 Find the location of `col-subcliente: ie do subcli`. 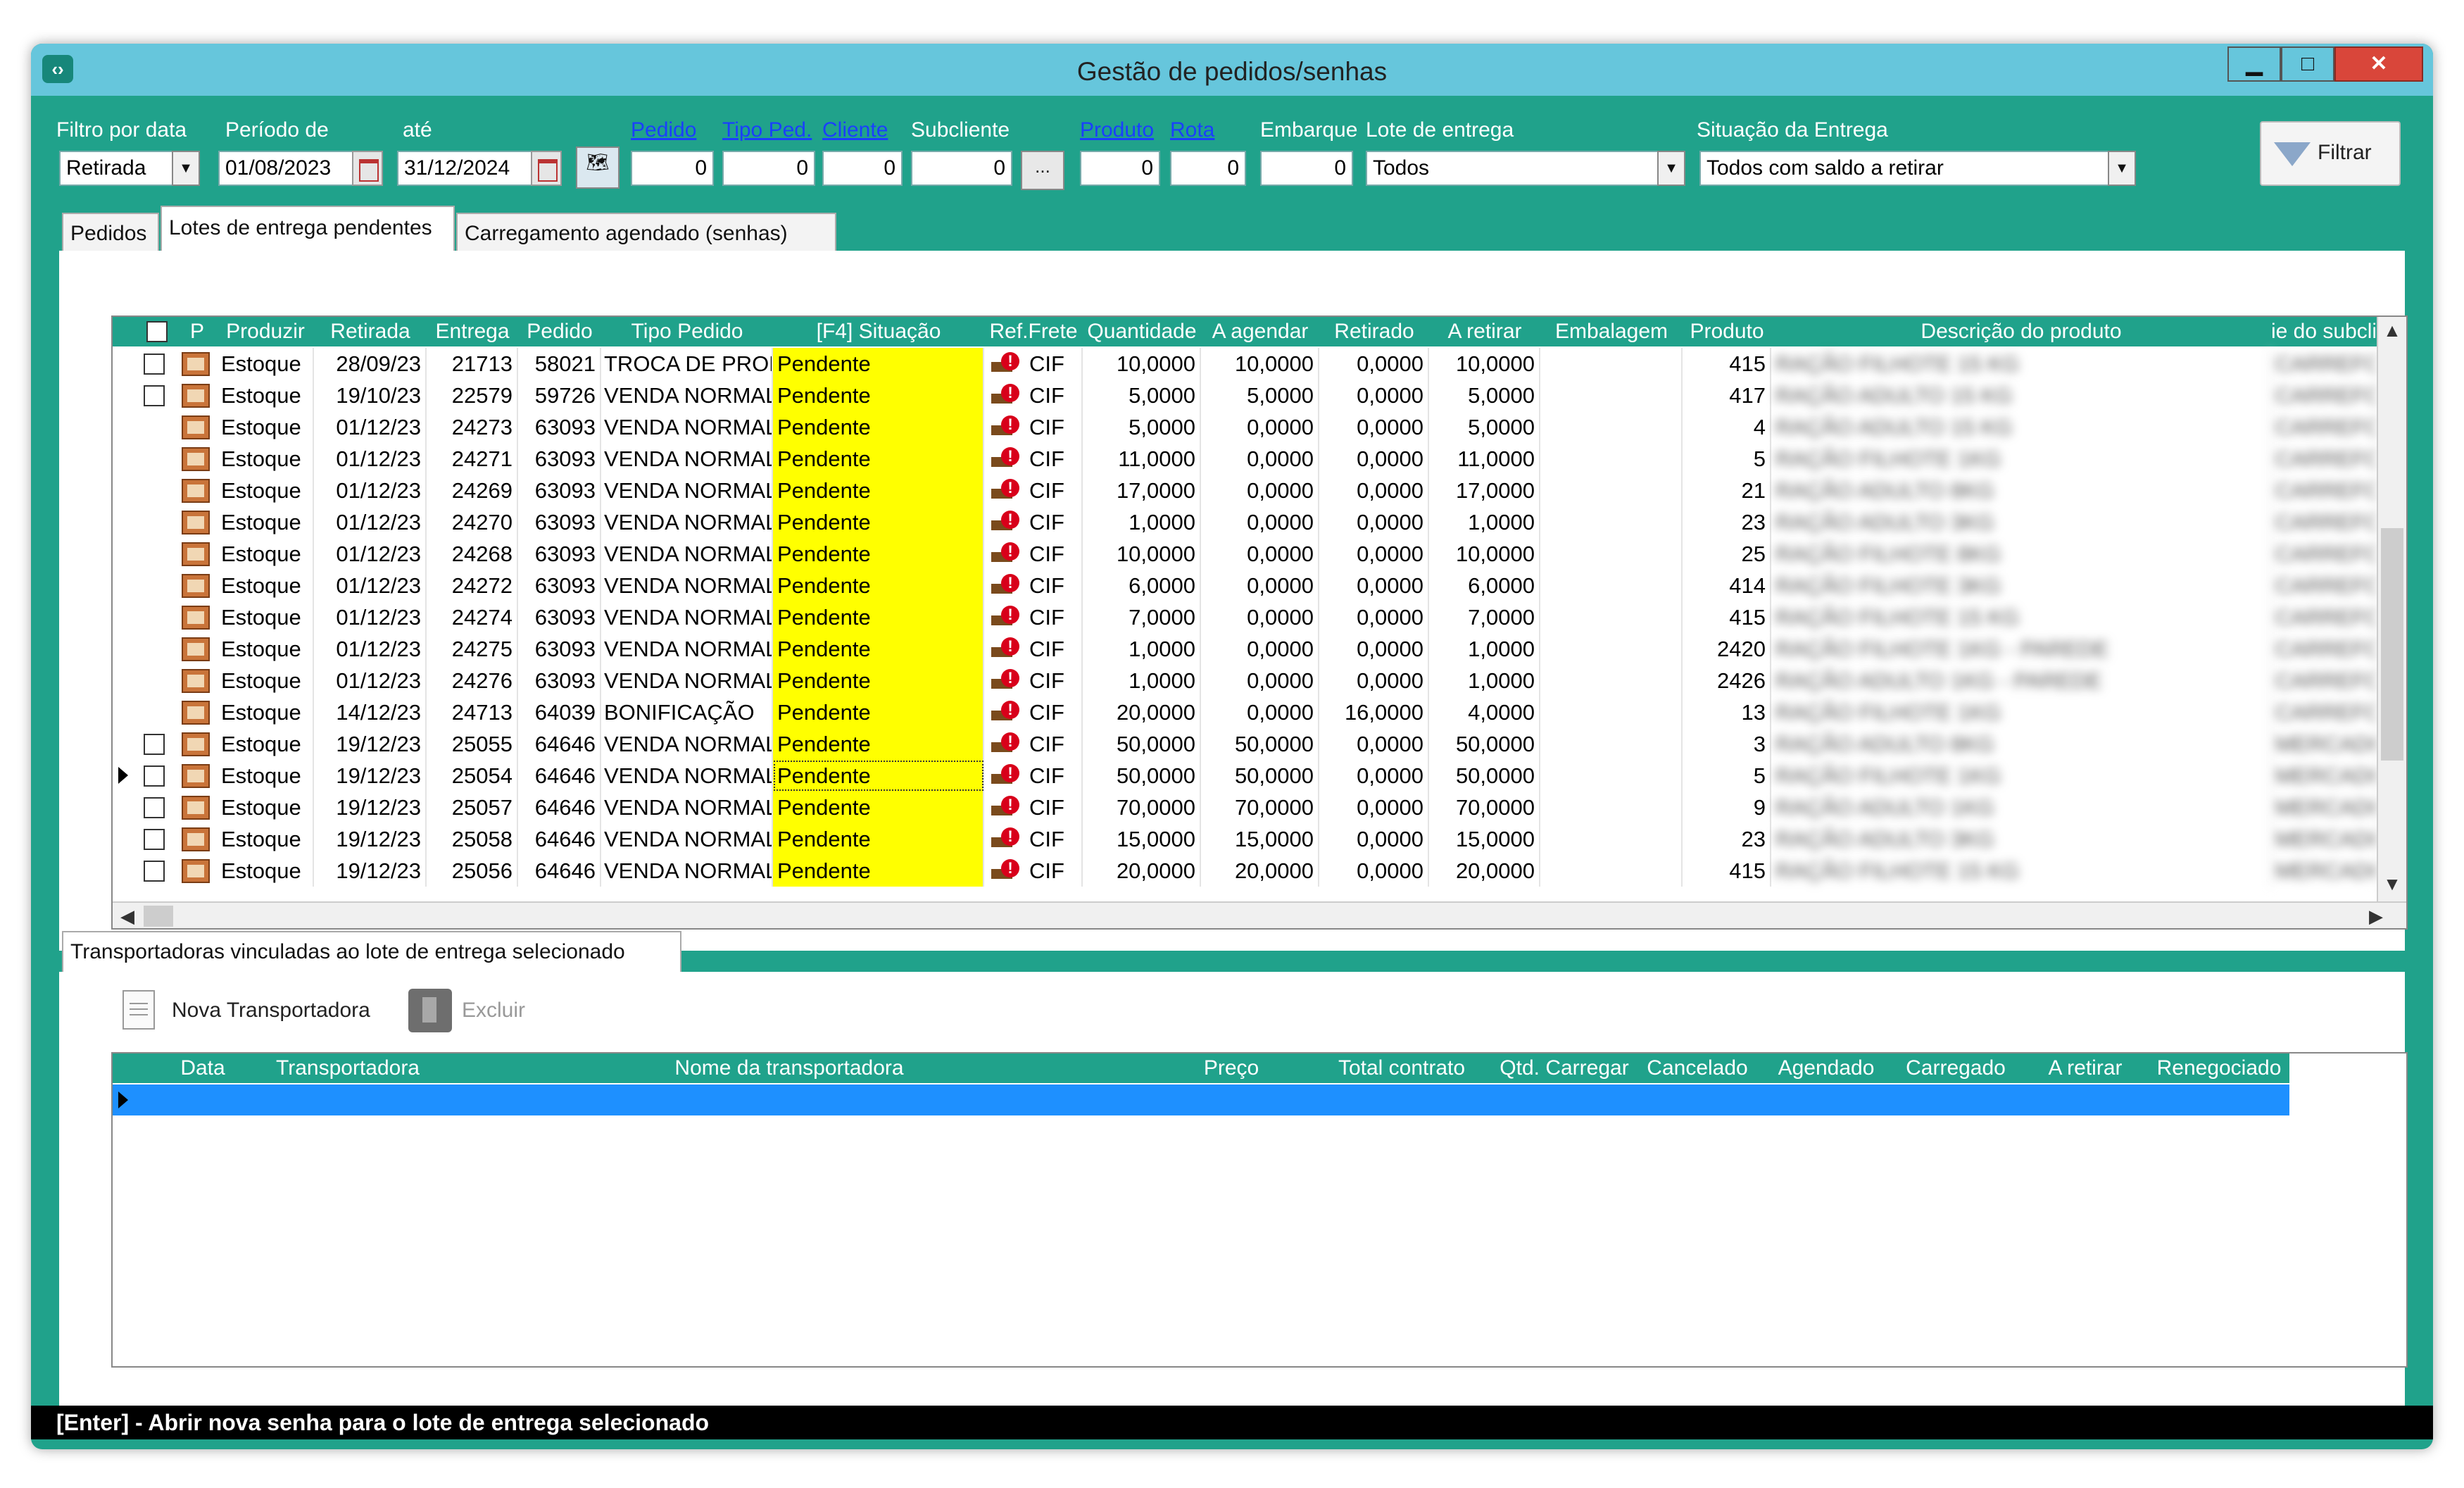

col-subcliente: ie do subcli is located at coordinates (2327, 331).